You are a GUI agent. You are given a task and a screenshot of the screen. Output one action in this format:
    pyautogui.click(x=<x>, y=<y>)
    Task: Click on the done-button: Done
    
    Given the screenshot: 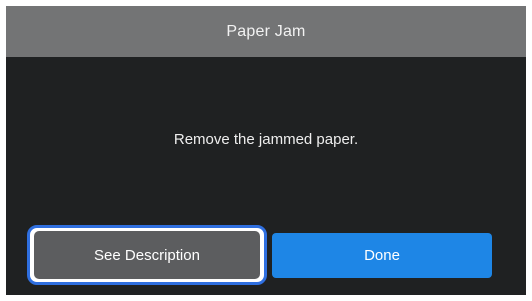 What is the action you would take?
    pyautogui.click(x=382, y=255)
    